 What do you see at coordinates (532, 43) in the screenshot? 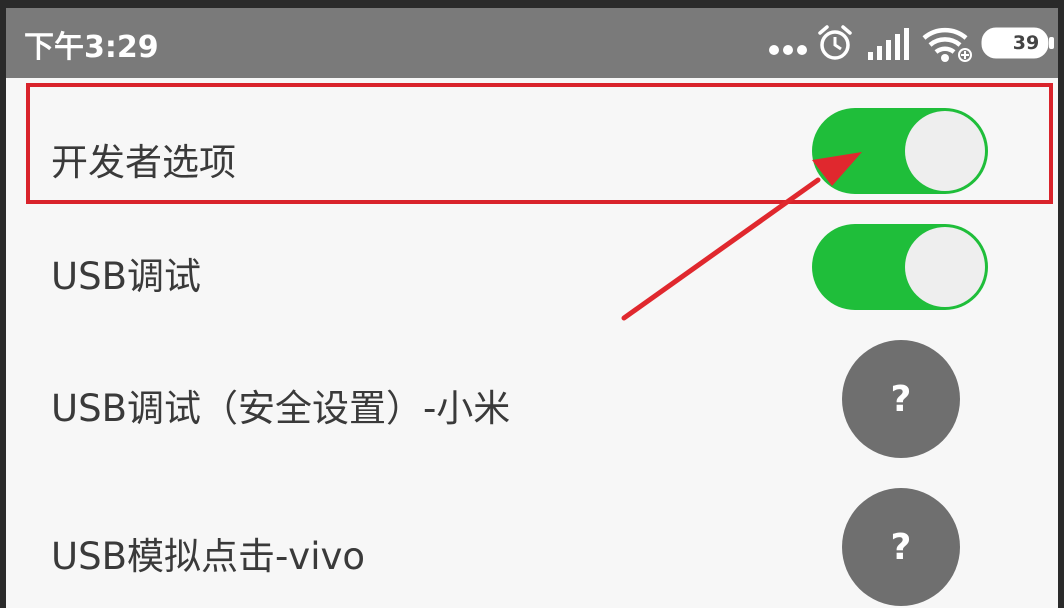
I see `status-bar: 下午3:29 39` at bounding box center [532, 43].